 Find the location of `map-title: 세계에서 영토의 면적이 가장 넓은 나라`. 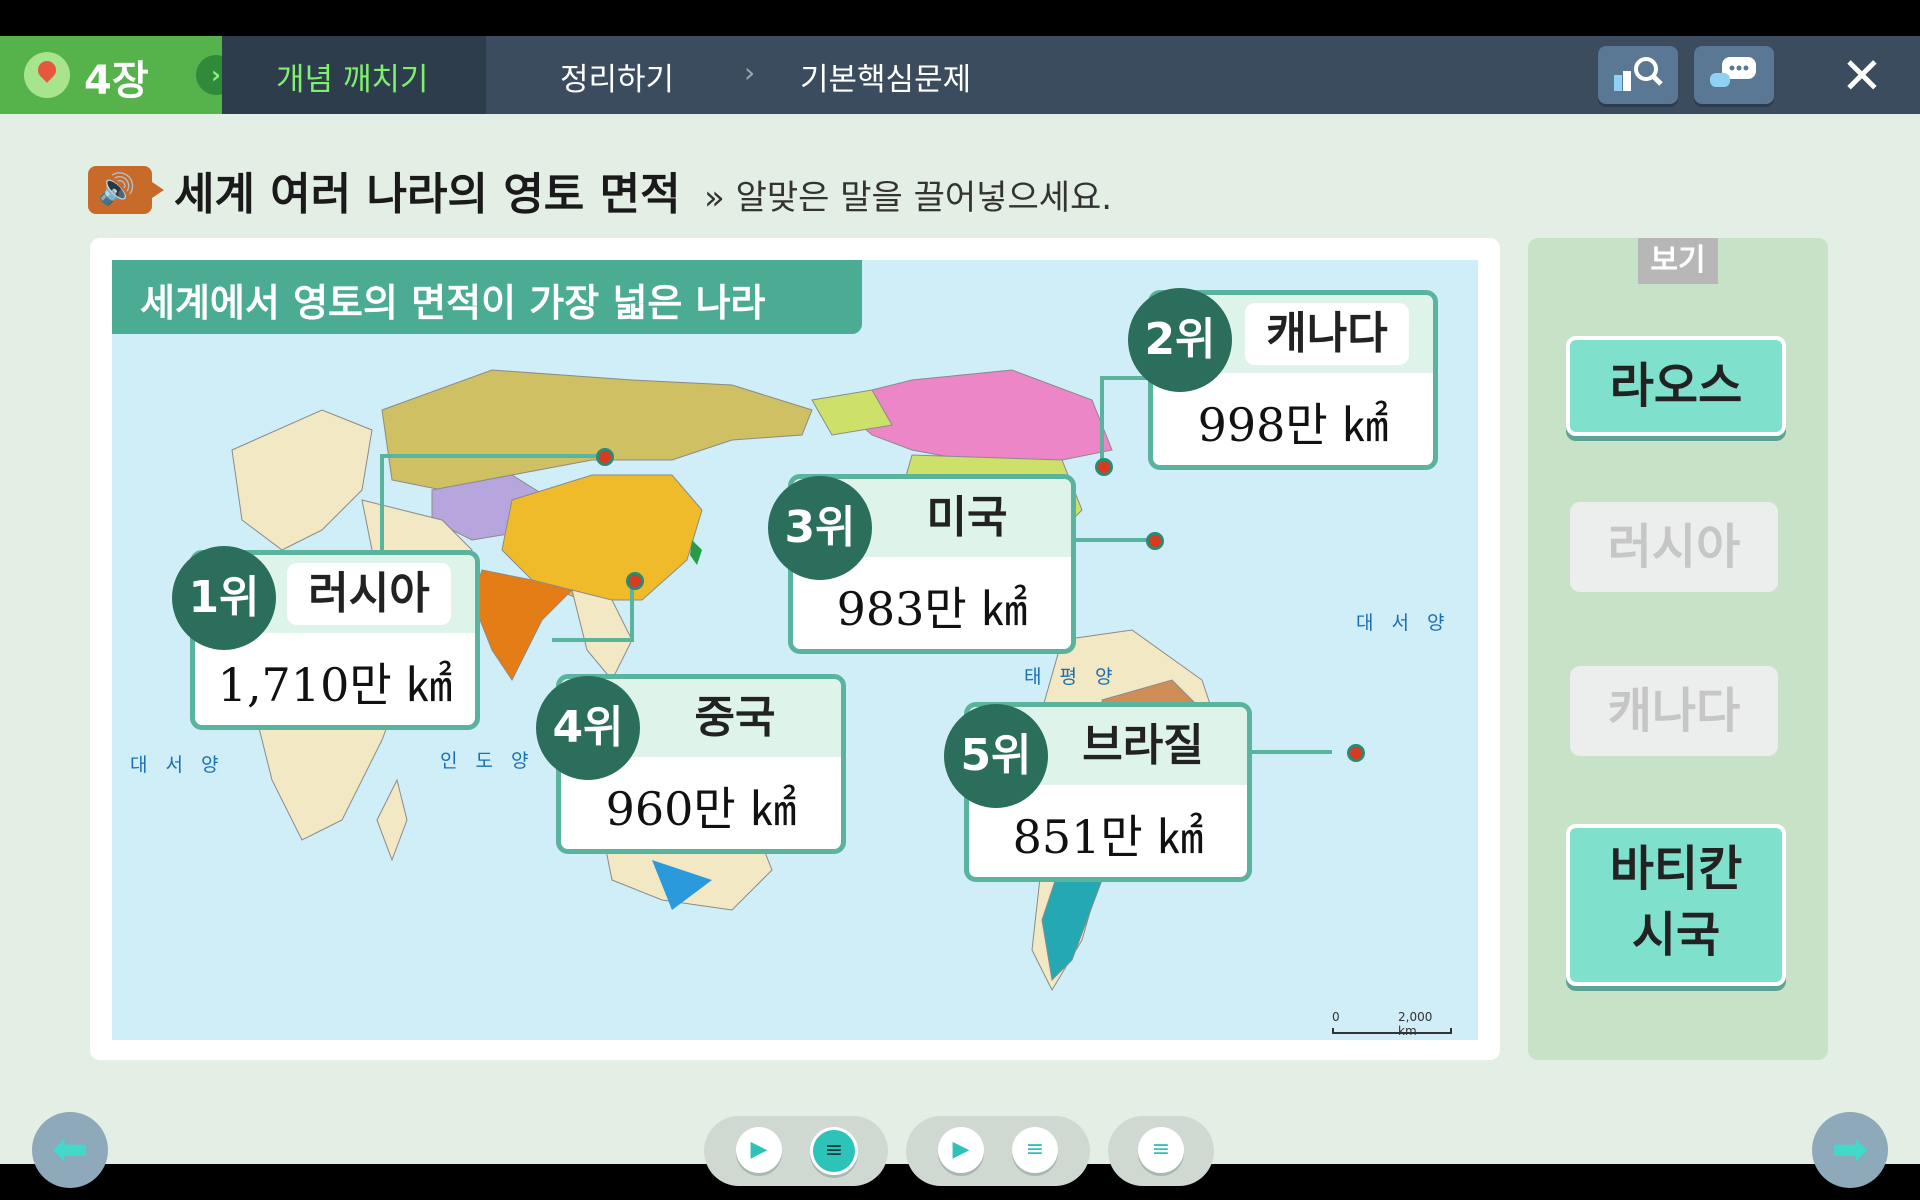

map-title: 세계에서 영토의 면적이 가장 넓은 나라 is located at coordinates (453, 303).